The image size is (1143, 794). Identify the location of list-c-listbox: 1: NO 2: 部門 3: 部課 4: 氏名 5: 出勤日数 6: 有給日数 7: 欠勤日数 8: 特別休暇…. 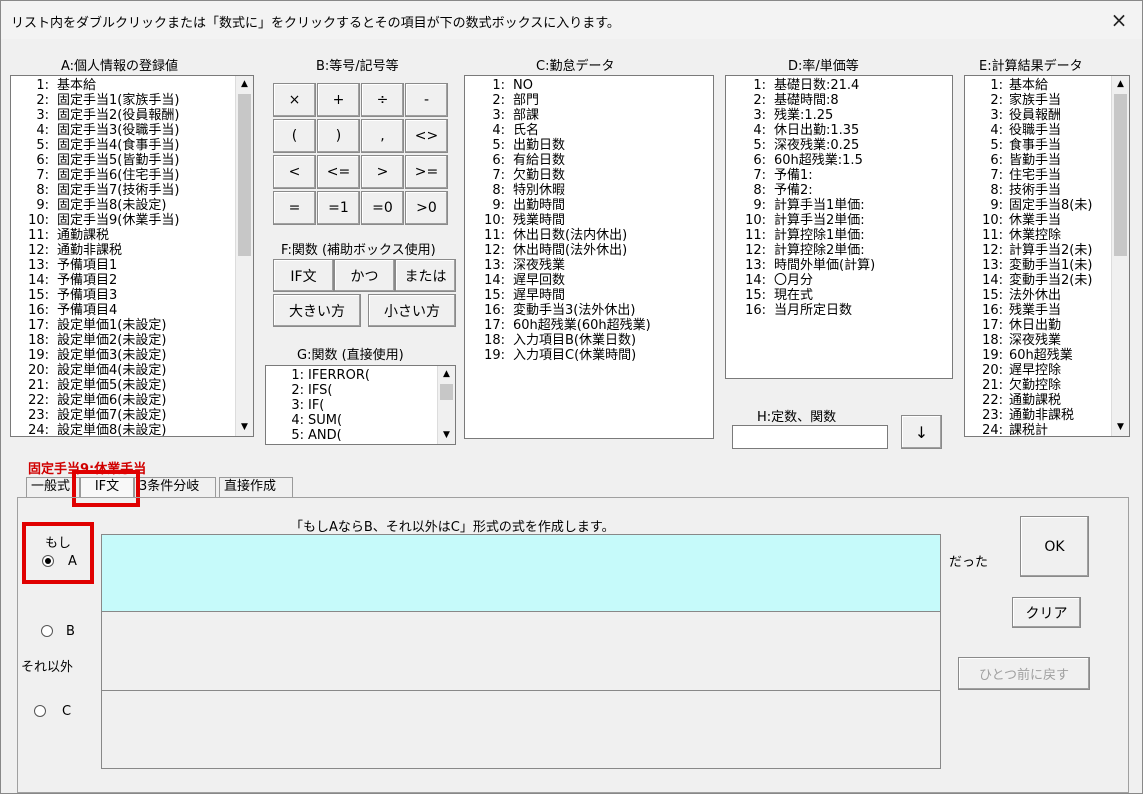
(589, 257).